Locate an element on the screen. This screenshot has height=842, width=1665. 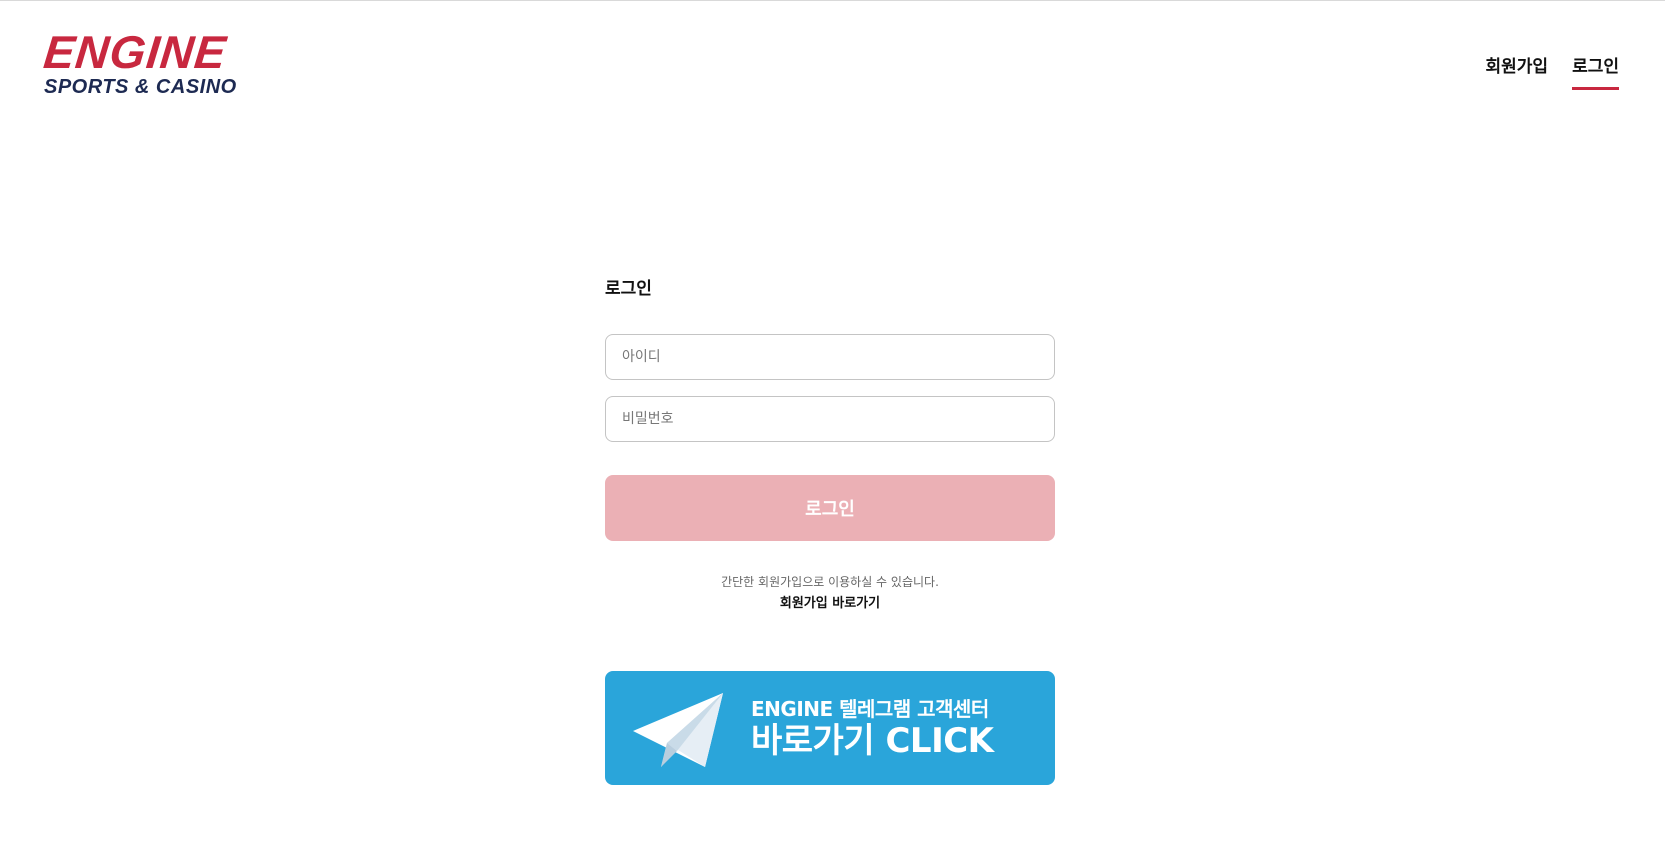
password-input is located at coordinates (830, 419).